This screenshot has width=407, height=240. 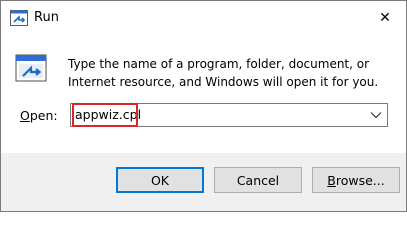 What do you see at coordinates (203, 18) in the screenshot?
I see `title-bar: Run ✕` at bounding box center [203, 18].